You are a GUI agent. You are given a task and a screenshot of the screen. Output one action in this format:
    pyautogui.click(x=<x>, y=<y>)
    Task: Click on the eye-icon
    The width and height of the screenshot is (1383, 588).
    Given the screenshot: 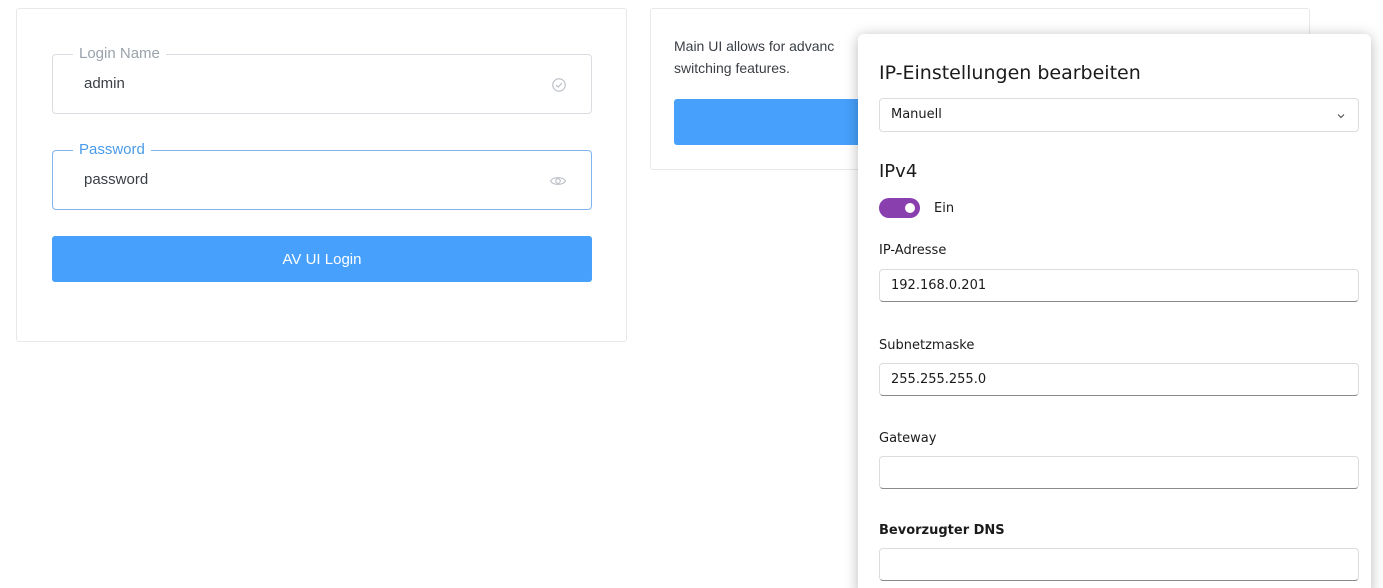 What is the action you would take?
    pyautogui.click(x=558, y=181)
    